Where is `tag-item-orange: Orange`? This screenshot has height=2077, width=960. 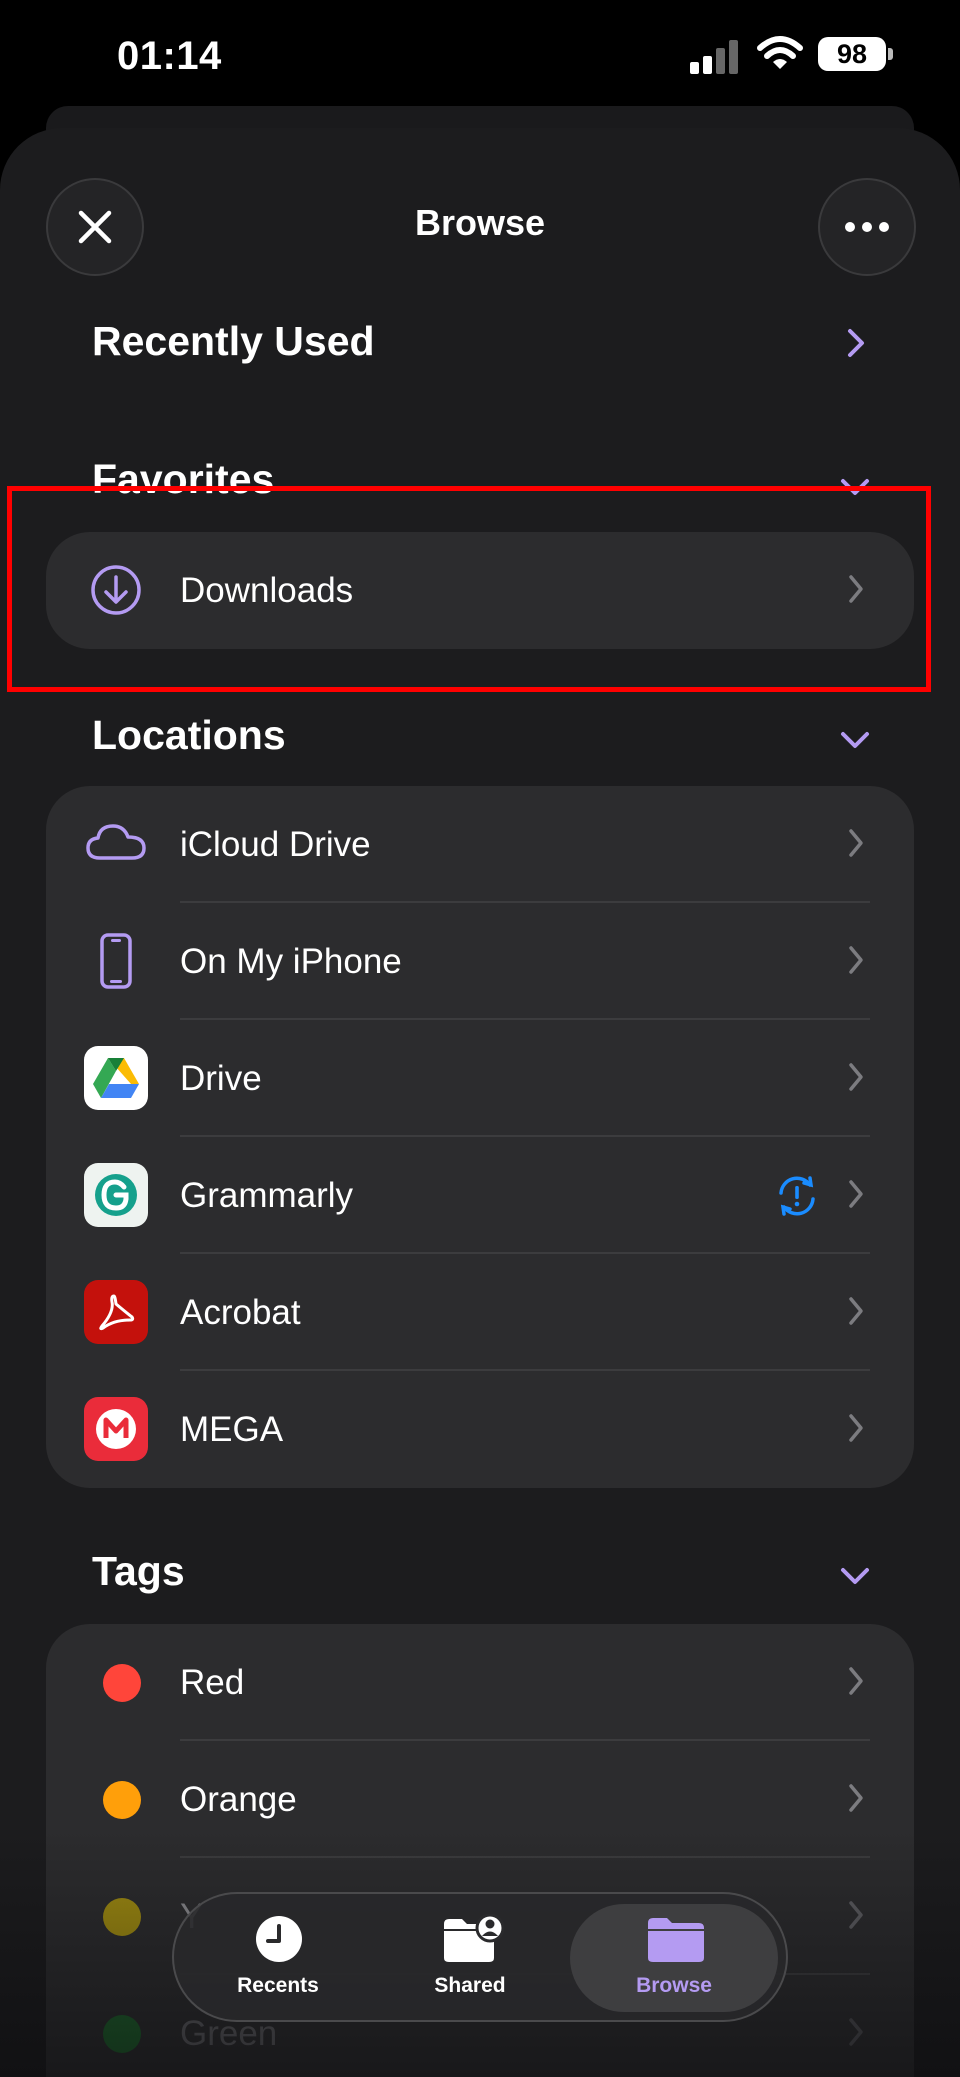 tag-item-orange: Orange is located at coordinates (480, 1799).